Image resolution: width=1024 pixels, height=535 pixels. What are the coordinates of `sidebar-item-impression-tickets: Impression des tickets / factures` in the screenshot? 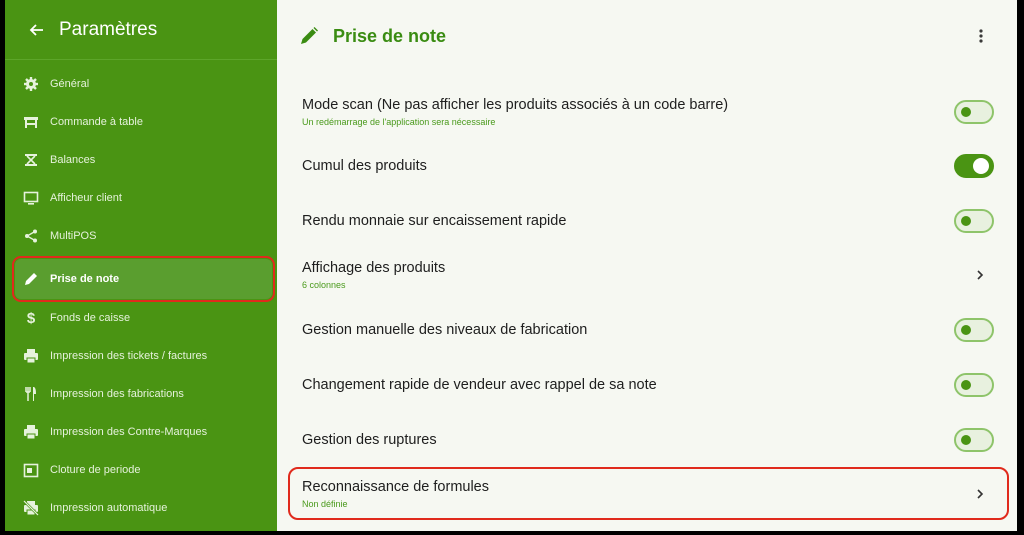 It's located at (141, 356).